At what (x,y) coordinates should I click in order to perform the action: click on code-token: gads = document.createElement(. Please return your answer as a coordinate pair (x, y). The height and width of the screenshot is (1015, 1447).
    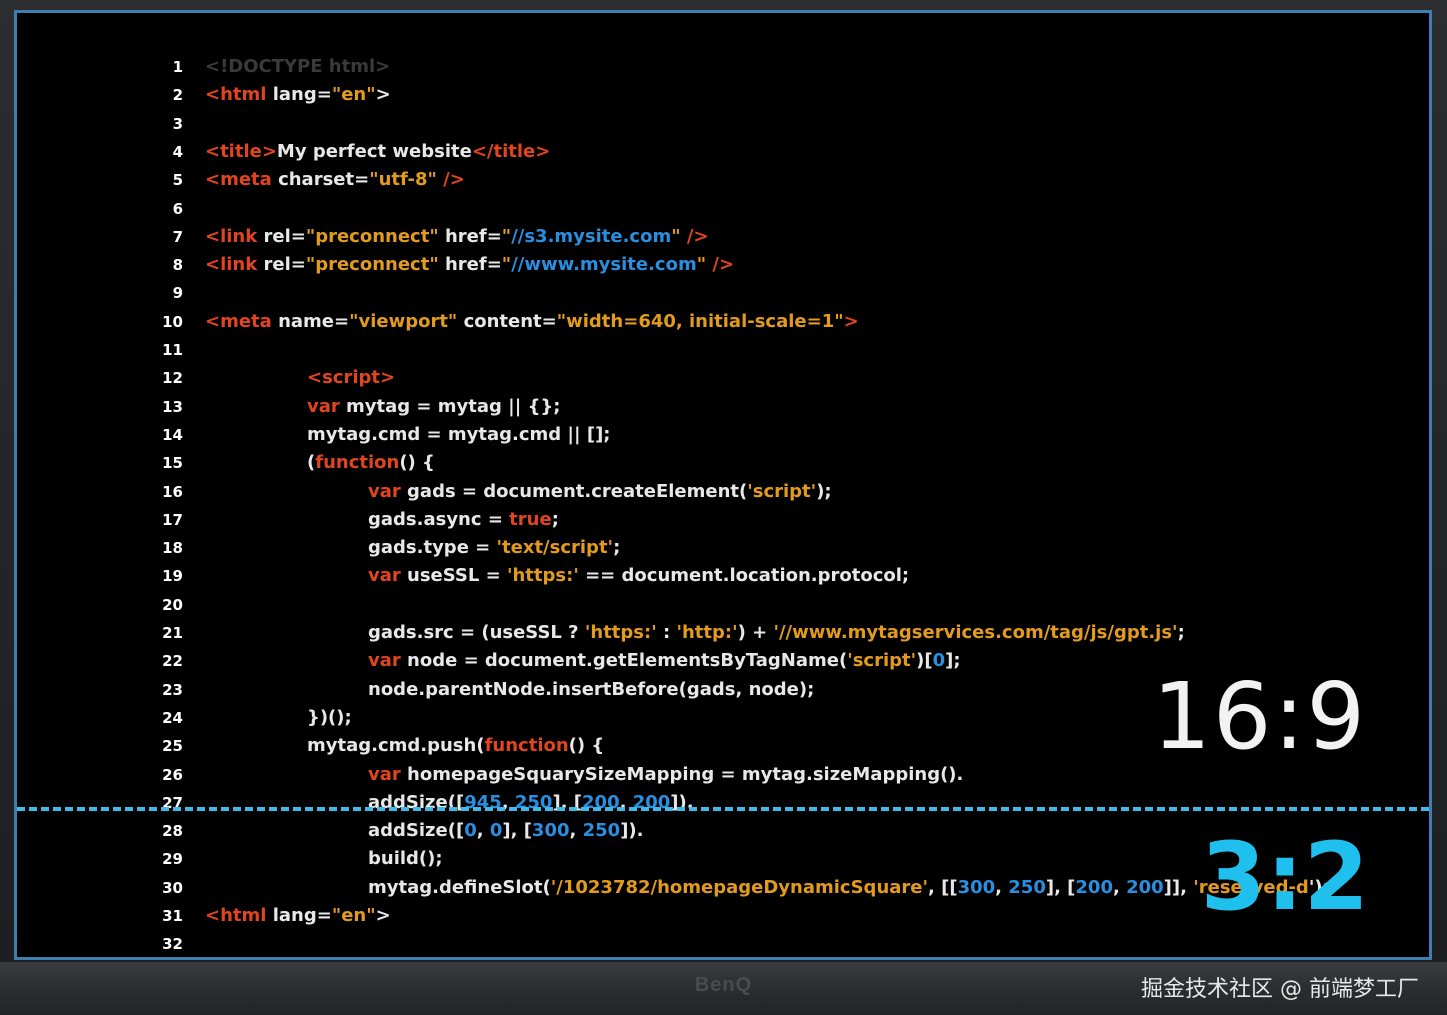
    Looking at the image, I should click on (574, 491).